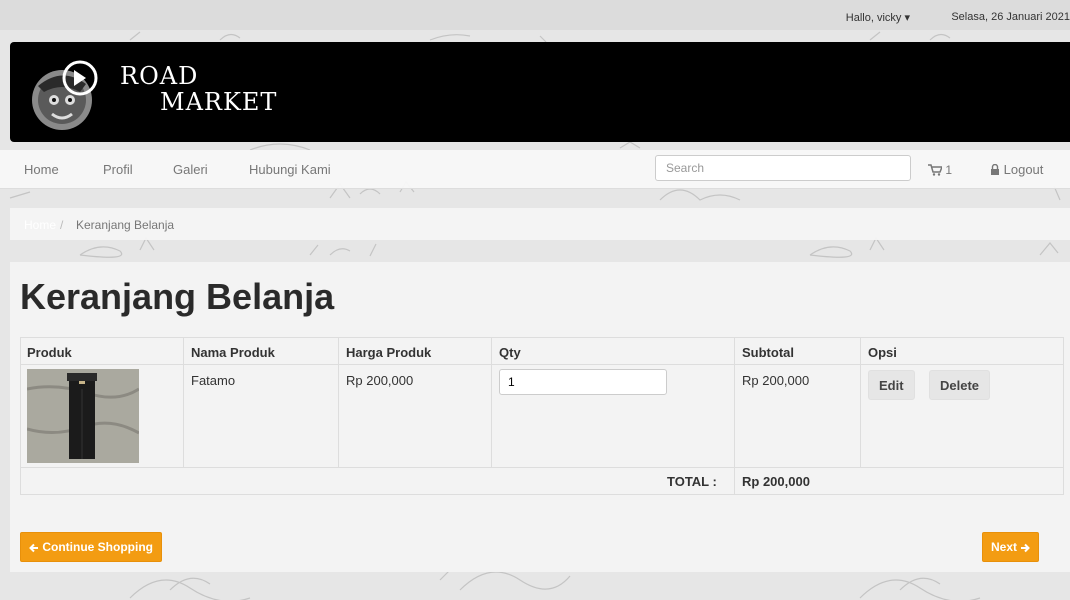 This screenshot has height=600, width=1070. What do you see at coordinates (33, 548) in the screenshot?
I see `arrow-left-icon` at bounding box center [33, 548].